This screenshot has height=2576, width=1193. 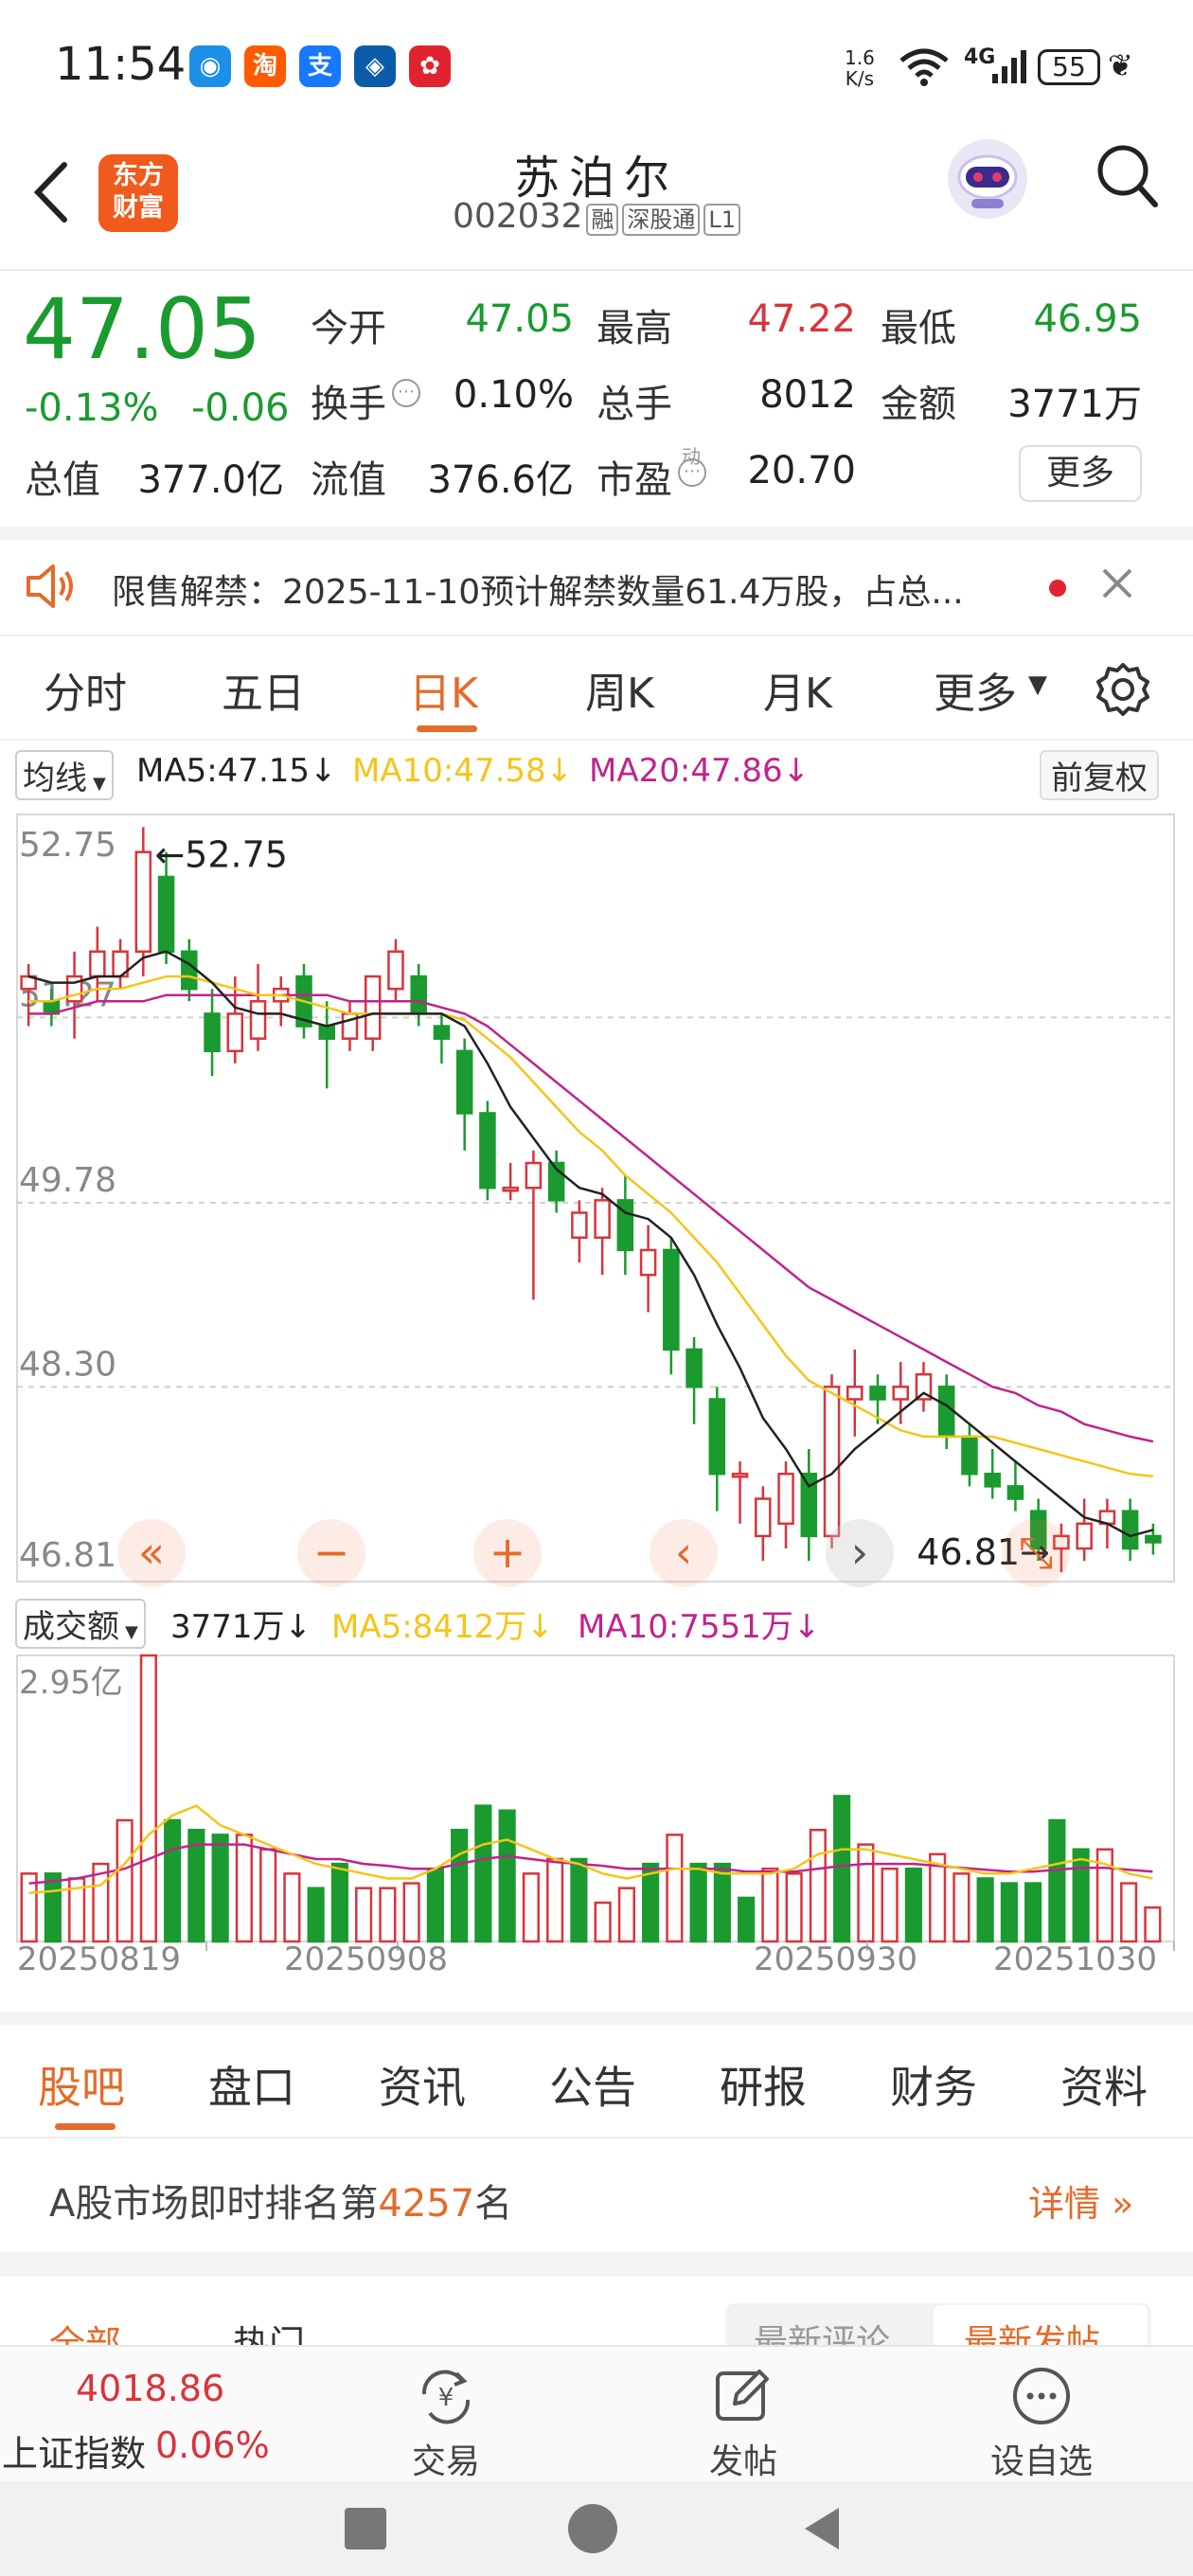 What do you see at coordinates (933, 2084) in the screenshot?
I see `tab-financials: 财务` at bounding box center [933, 2084].